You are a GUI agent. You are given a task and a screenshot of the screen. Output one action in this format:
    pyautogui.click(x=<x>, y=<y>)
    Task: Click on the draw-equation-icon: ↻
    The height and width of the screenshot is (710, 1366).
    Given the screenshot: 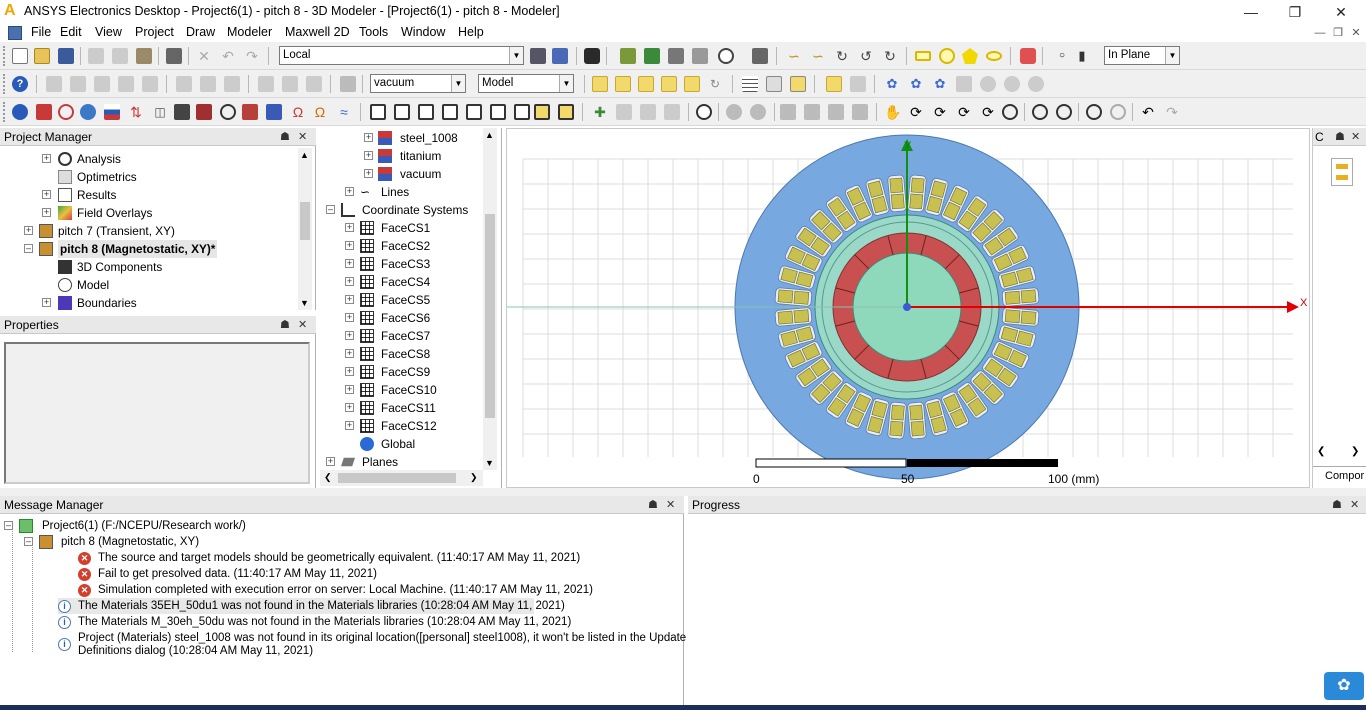 What is the action you would take?
    pyautogui.click(x=890, y=56)
    